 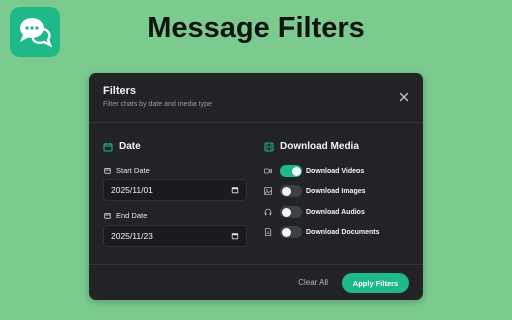 What do you see at coordinates (291, 171) in the screenshot?
I see `videos-toggle` at bounding box center [291, 171].